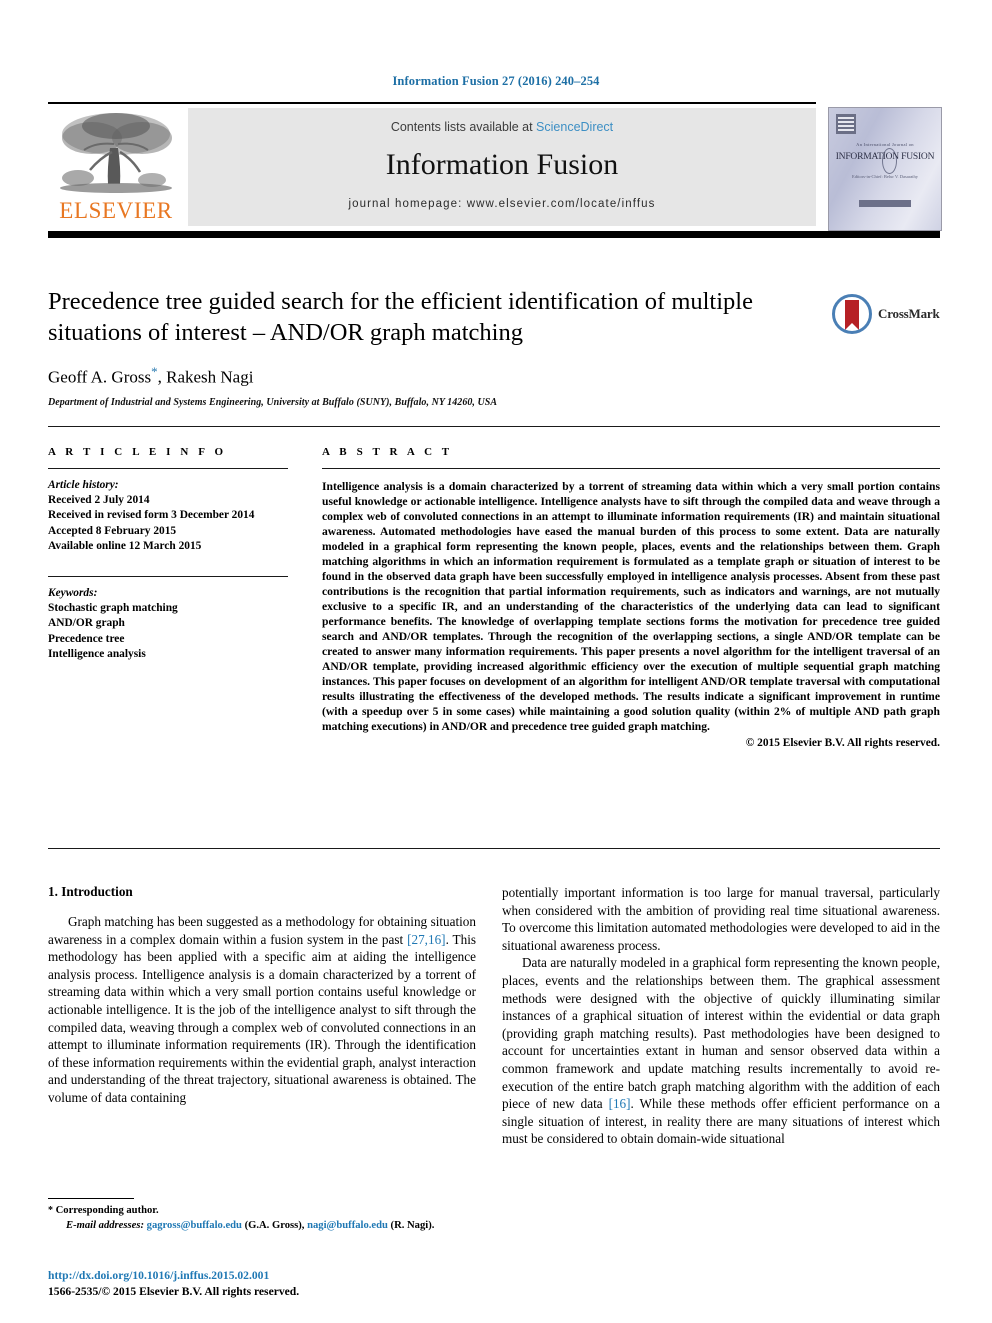 The width and height of the screenshot is (992, 1323). What do you see at coordinates (73, 593) in the screenshot?
I see `keywords-label: Keywords:` at bounding box center [73, 593].